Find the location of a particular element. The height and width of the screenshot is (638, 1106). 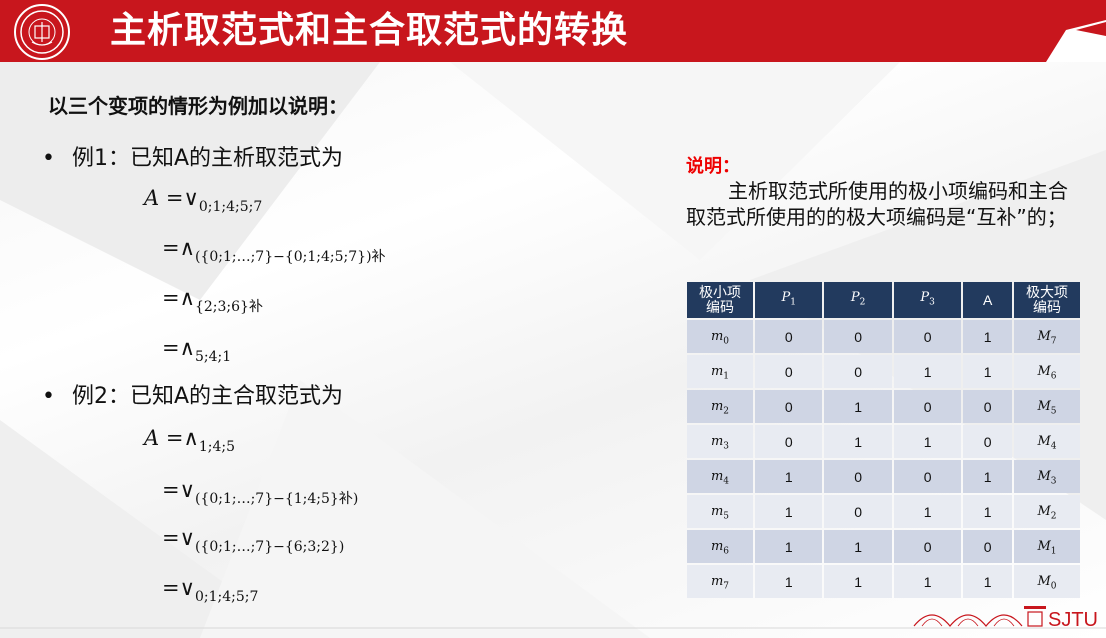

header-maxterm-code: 极大项 编码 is located at coordinates (1047, 300).